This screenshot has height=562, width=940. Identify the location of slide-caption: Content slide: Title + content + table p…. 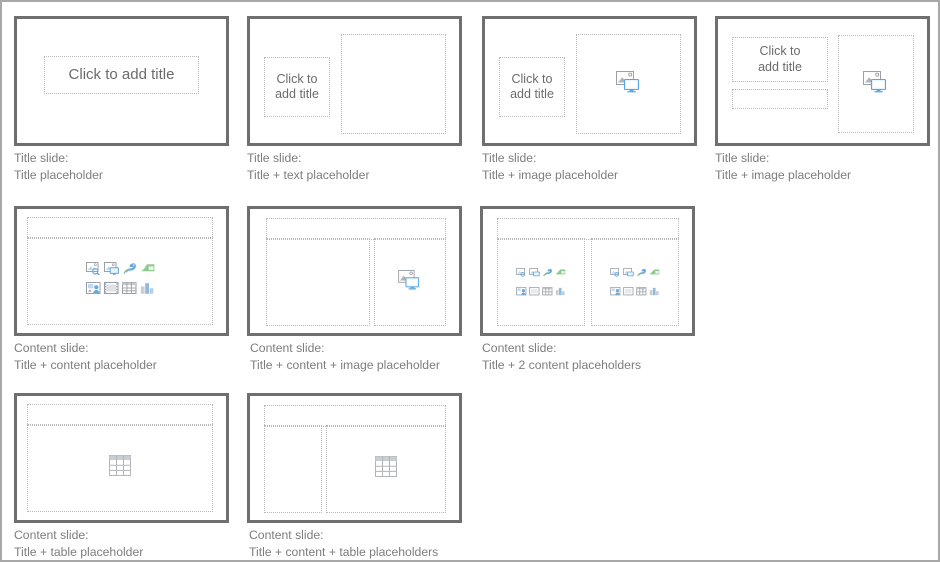
(343, 544).